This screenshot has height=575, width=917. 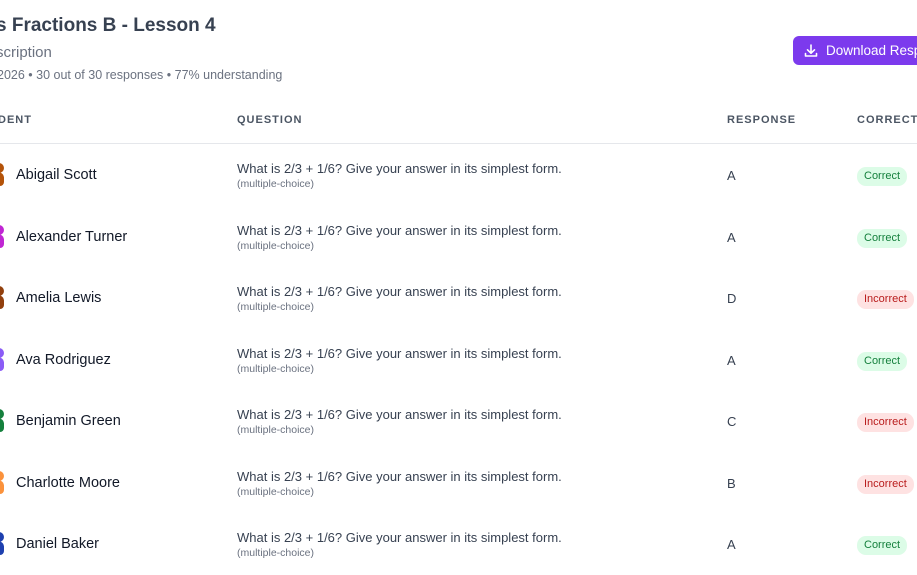 What do you see at coordinates (269, 120) in the screenshot?
I see `column-header-question: QUESTION` at bounding box center [269, 120].